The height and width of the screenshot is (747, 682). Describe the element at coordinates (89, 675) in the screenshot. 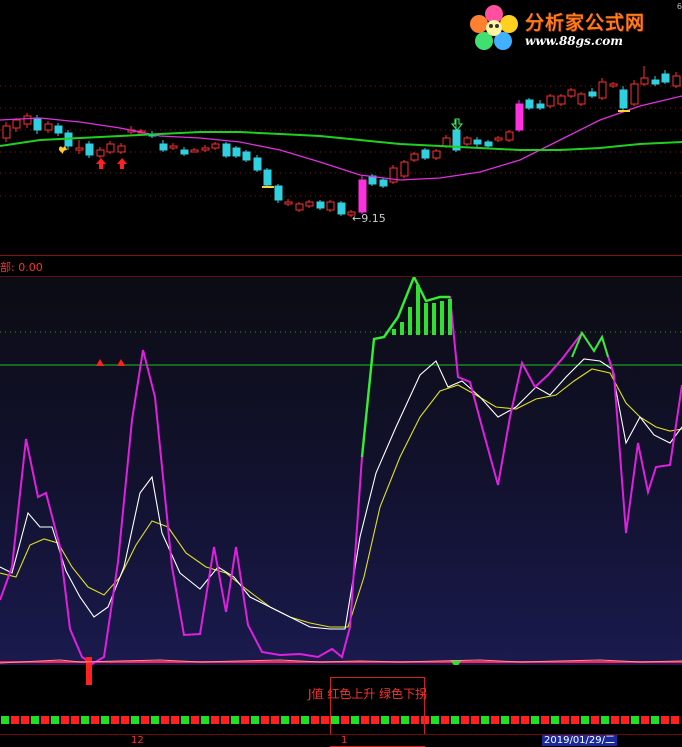

I see `signal-spike` at that location.